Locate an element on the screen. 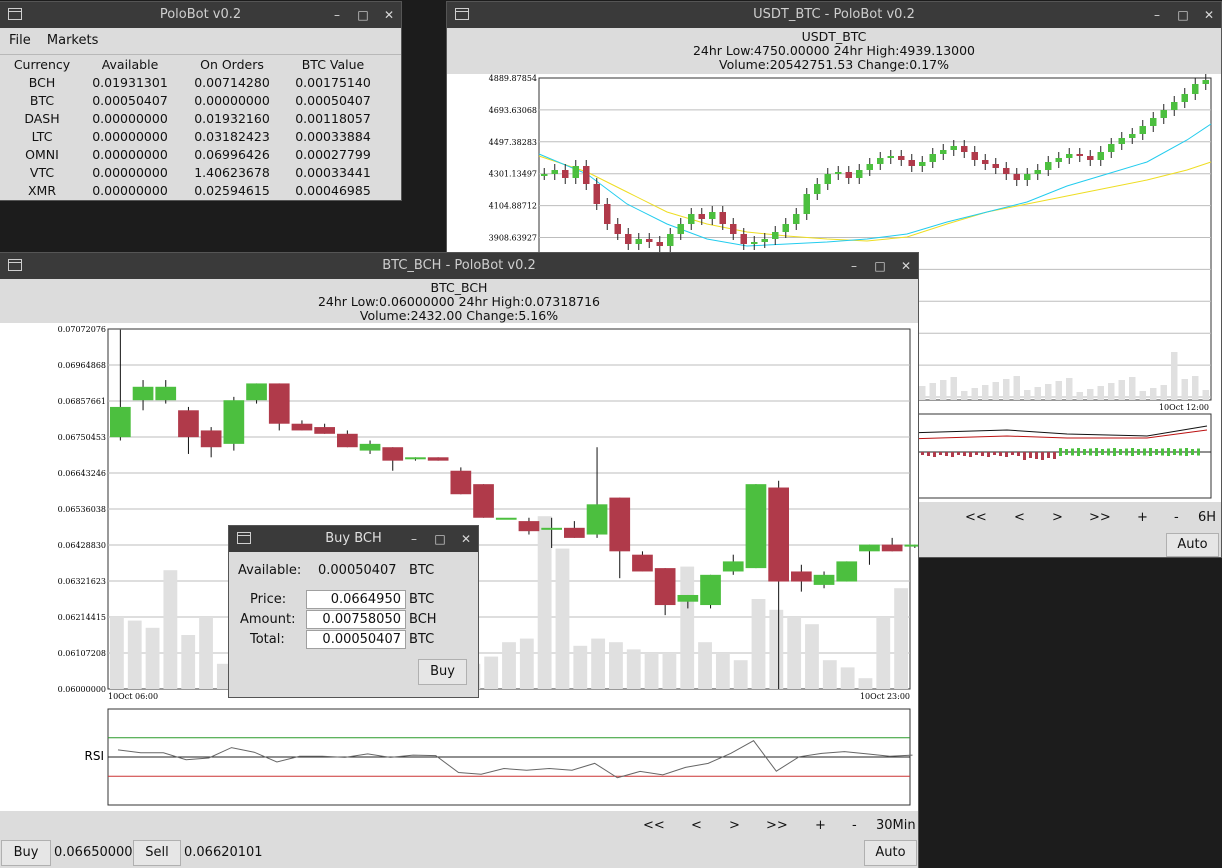 The width and height of the screenshot is (1222, 868). table-row: BCH 0.01931301 0.00714280 0.00175140 is located at coordinates (197, 82).